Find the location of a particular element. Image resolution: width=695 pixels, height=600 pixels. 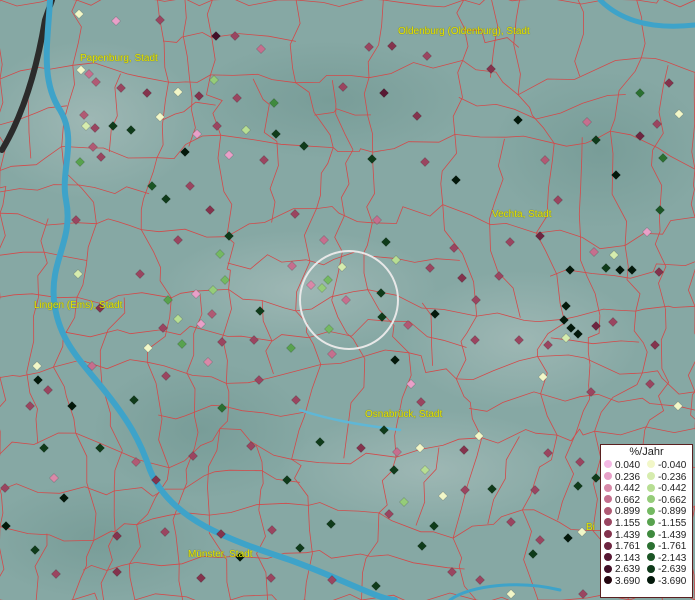

legend-value: -2.639 is located at coordinates (672, 570).